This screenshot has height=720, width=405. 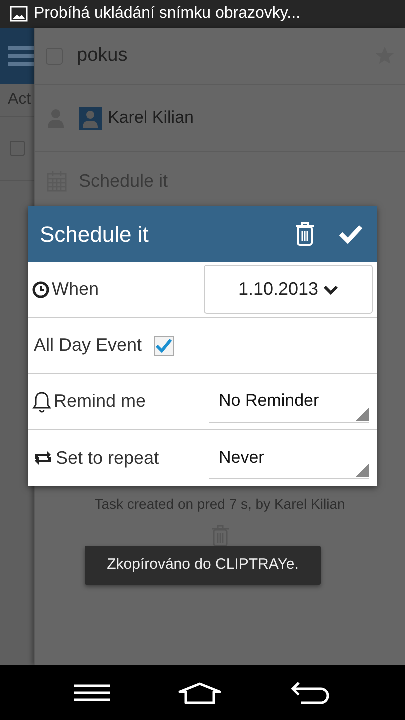 I want to click on repeat-icon, so click(x=43, y=458).